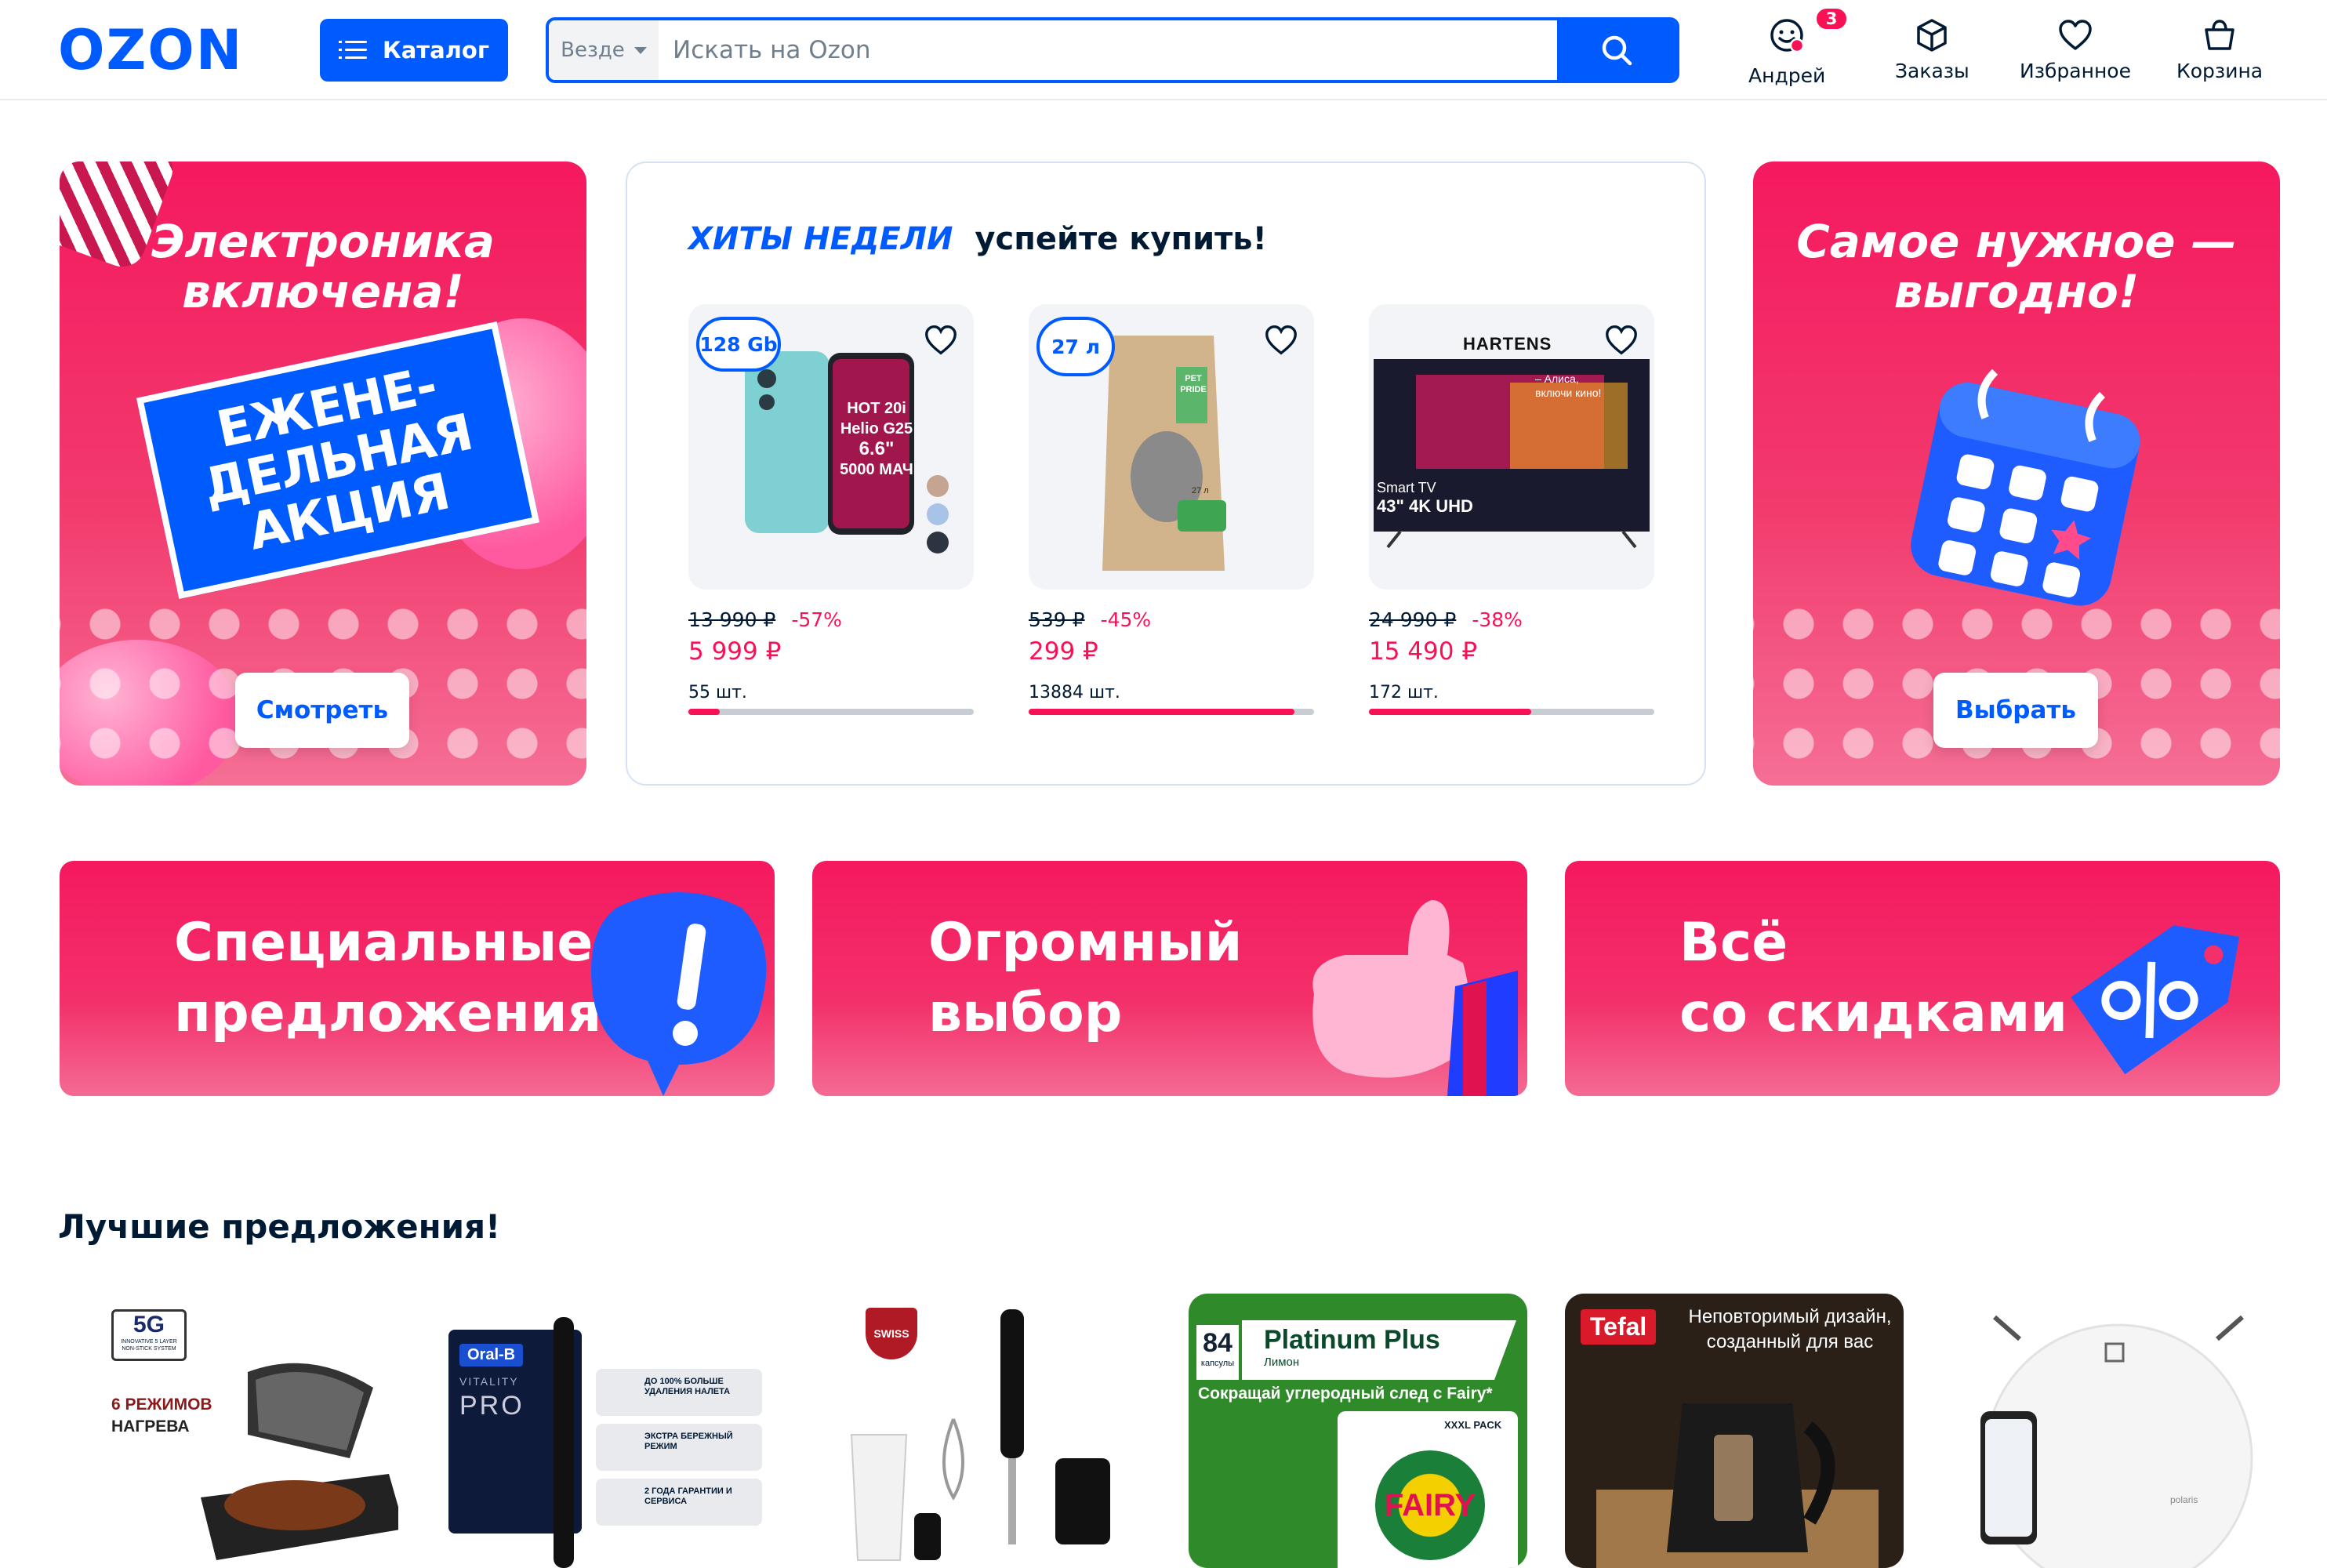  I want to click on product-image-text: HOT 20i Helio G25 6.6" 5000 МАЧ, so click(876, 439).